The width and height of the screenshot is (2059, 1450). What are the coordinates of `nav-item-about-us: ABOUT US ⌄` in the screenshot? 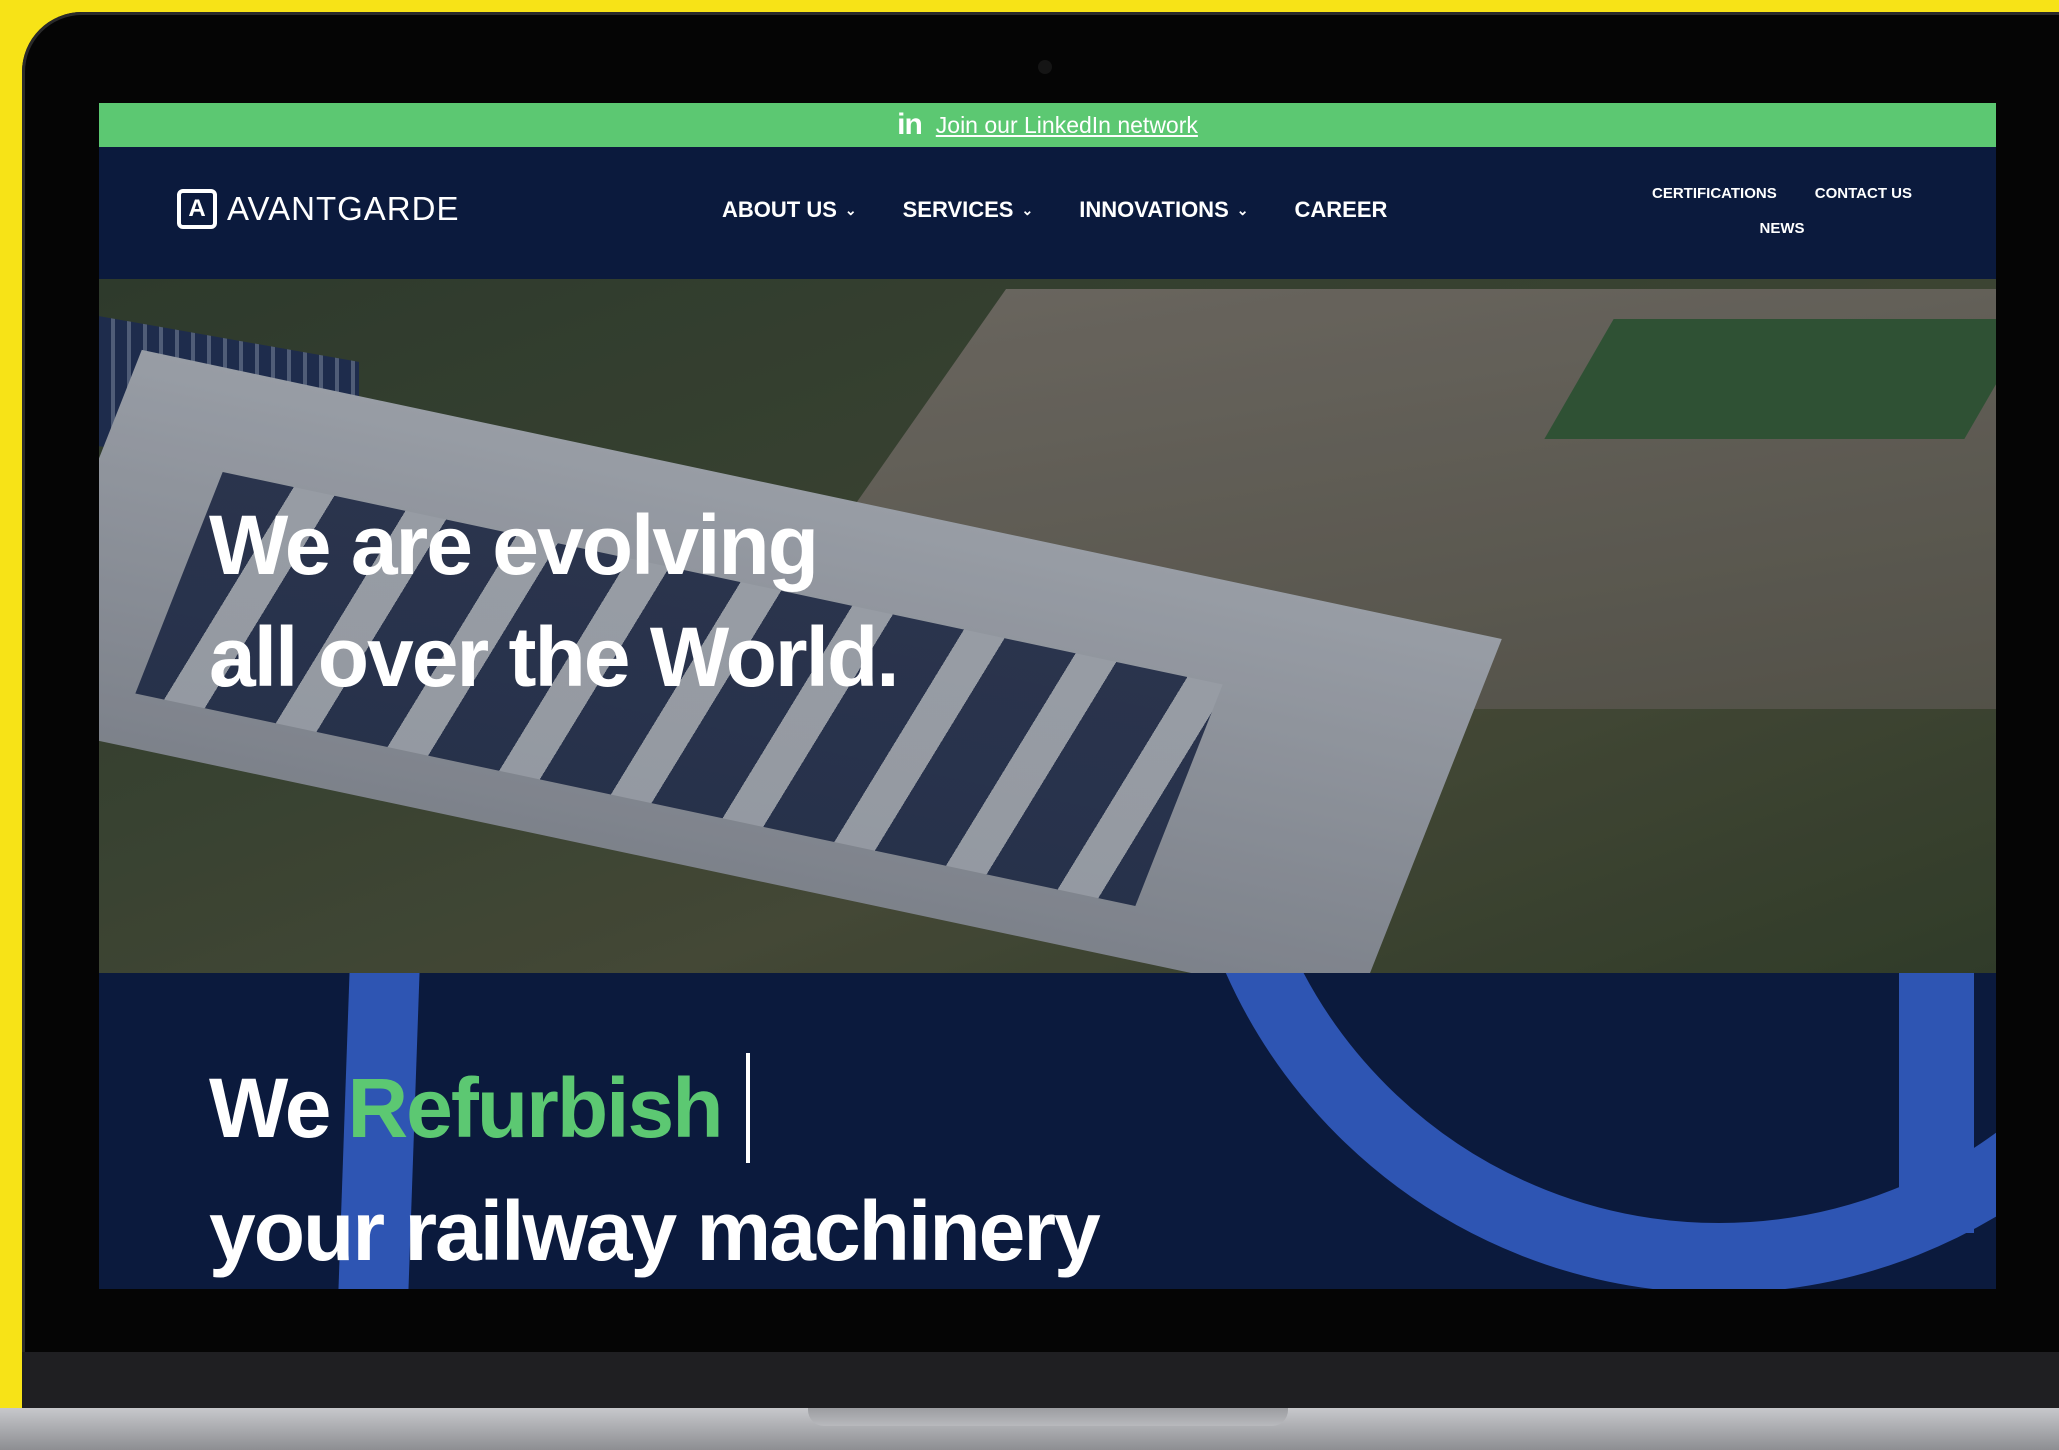 It's located at (789, 210).